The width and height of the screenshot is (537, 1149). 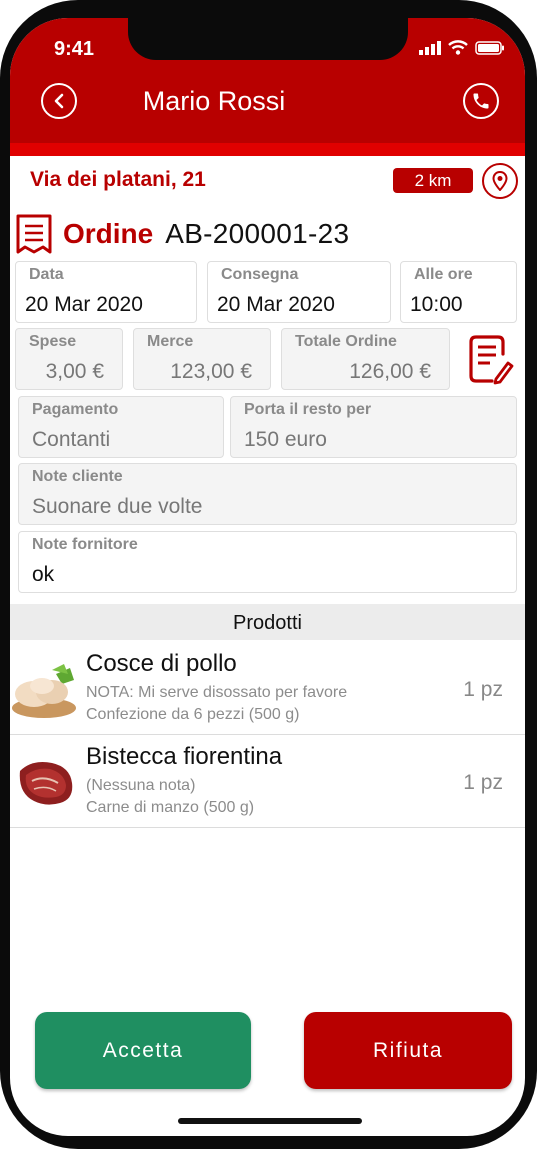 What do you see at coordinates (75, 409) in the screenshot?
I see `payment-label: Pagamento` at bounding box center [75, 409].